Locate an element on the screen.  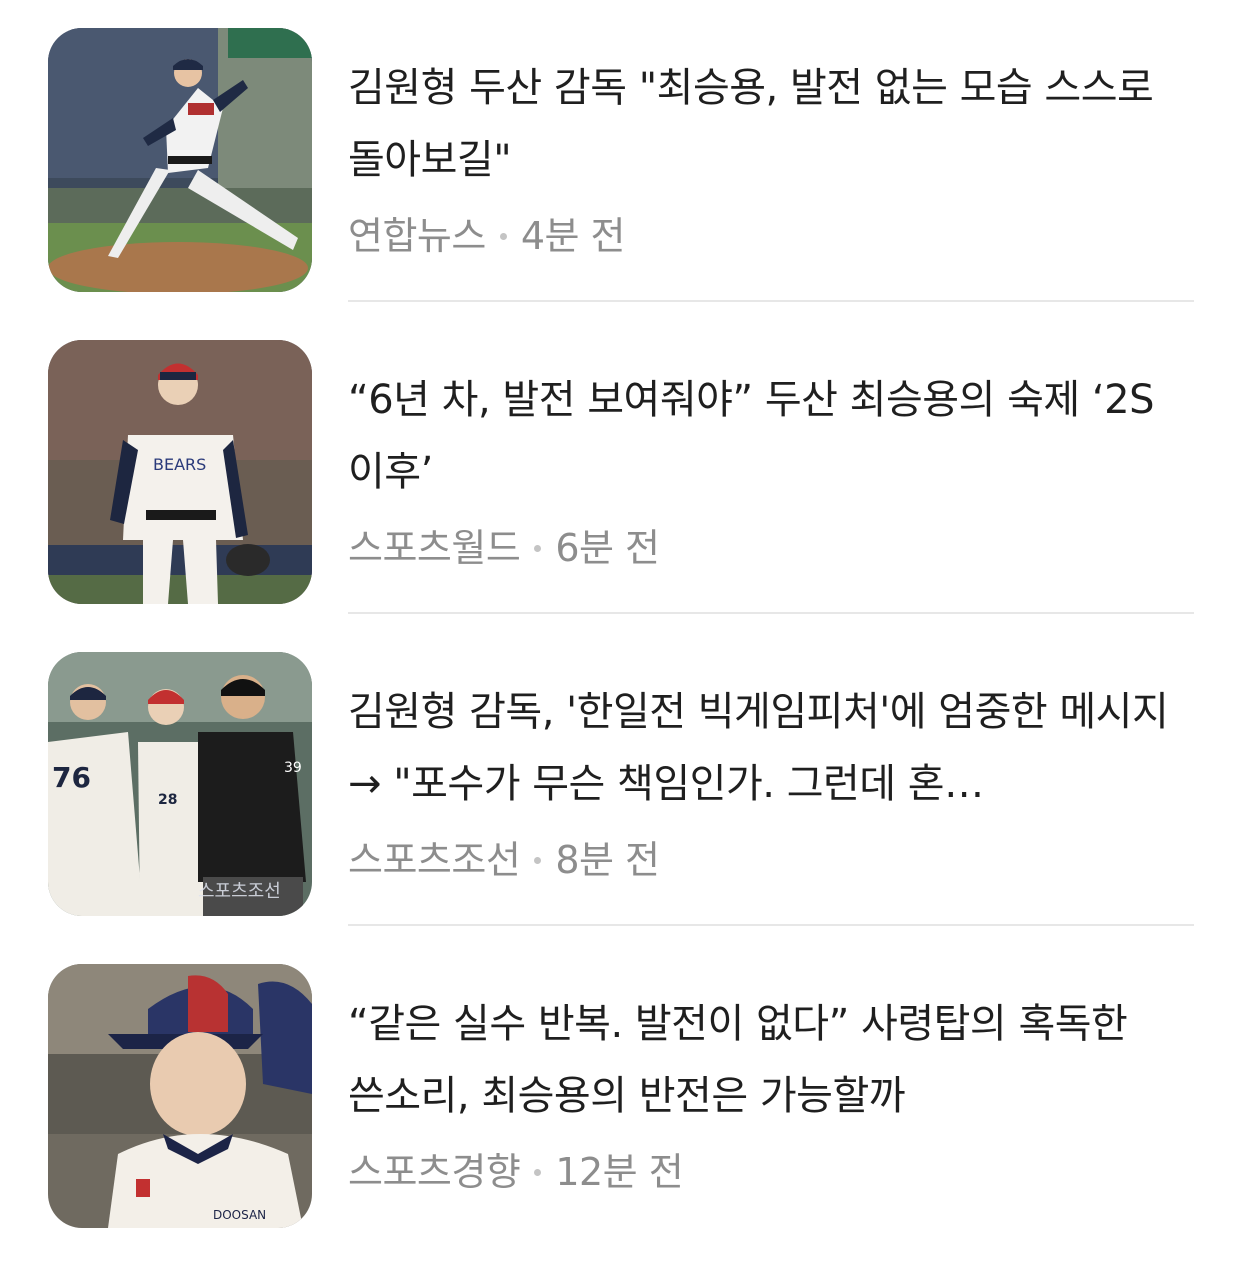
news-meta: 스포츠월드 6분 전 is located at coordinates (771, 548).